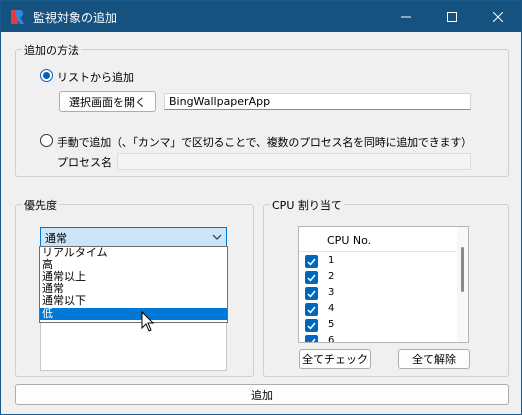 This screenshot has width=522, height=415. Describe the element at coordinates (462, 269) in the screenshot. I see `scrollbar-thumb` at that location.